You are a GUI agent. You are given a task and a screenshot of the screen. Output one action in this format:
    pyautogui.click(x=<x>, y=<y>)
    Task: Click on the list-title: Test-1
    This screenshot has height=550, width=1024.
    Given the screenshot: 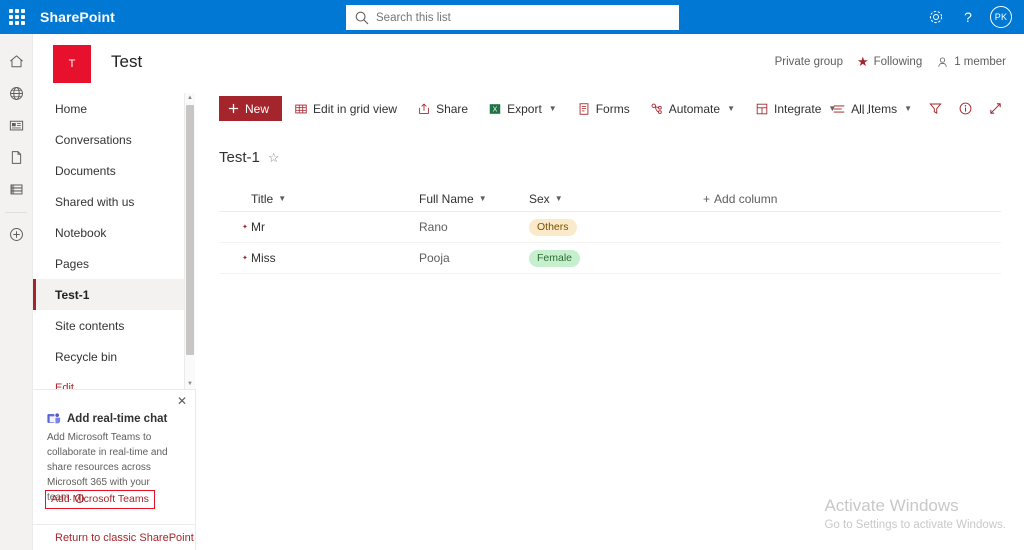 What is the action you would take?
    pyautogui.click(x=239, y=157)
    